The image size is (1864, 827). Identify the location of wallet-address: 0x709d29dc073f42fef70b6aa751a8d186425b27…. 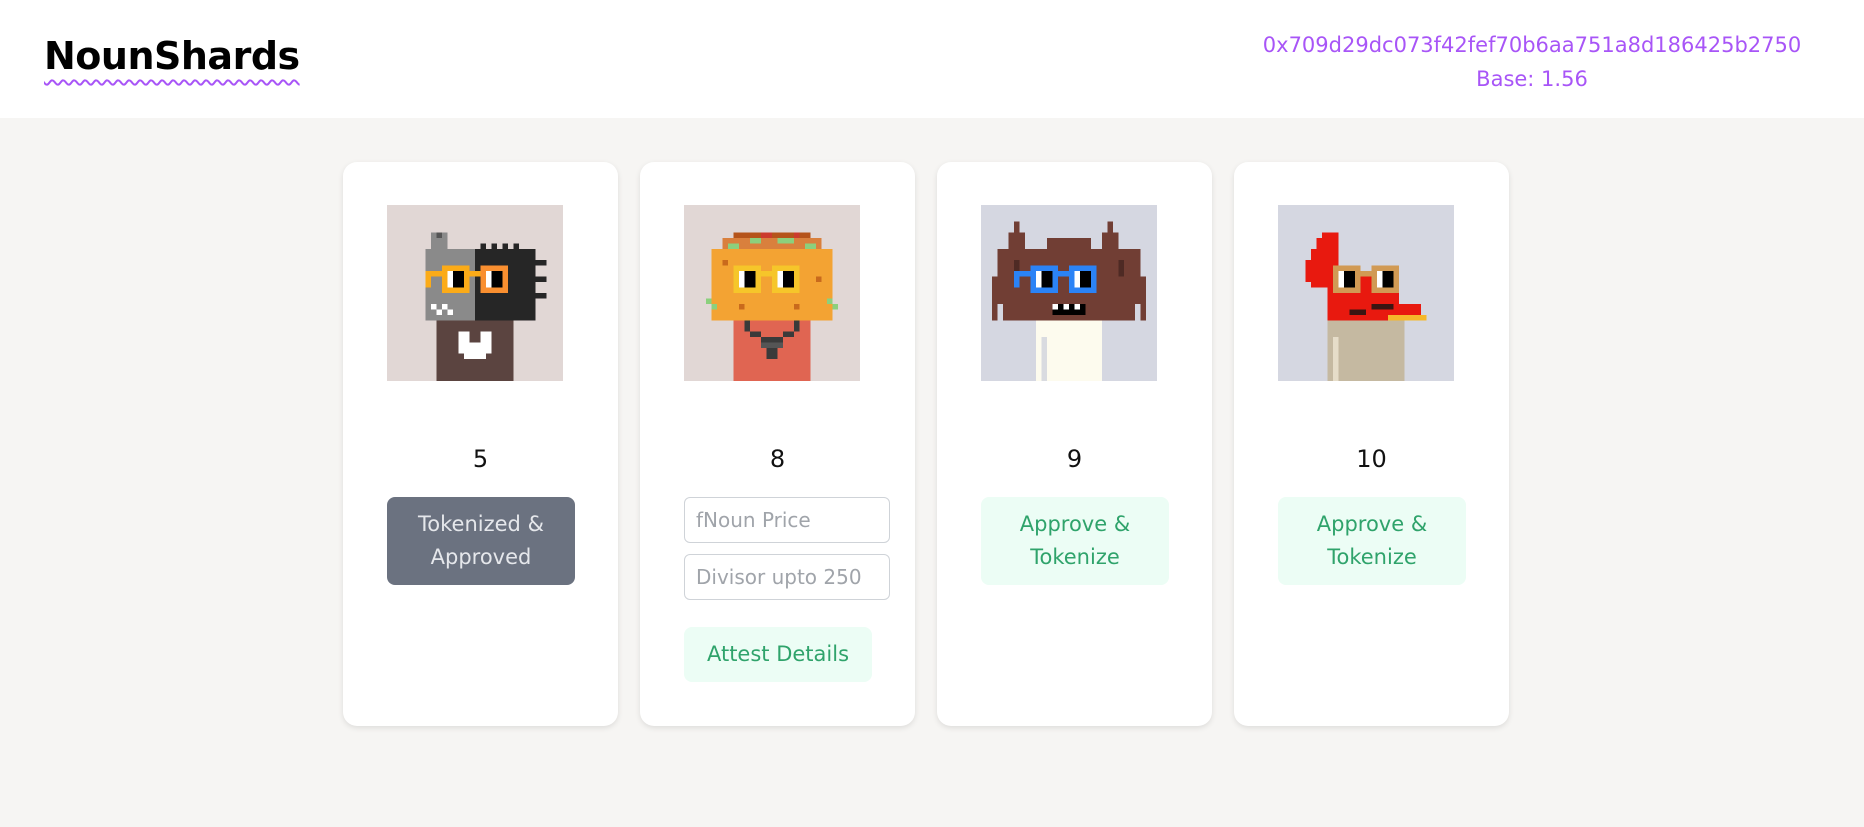
(1532, 45).